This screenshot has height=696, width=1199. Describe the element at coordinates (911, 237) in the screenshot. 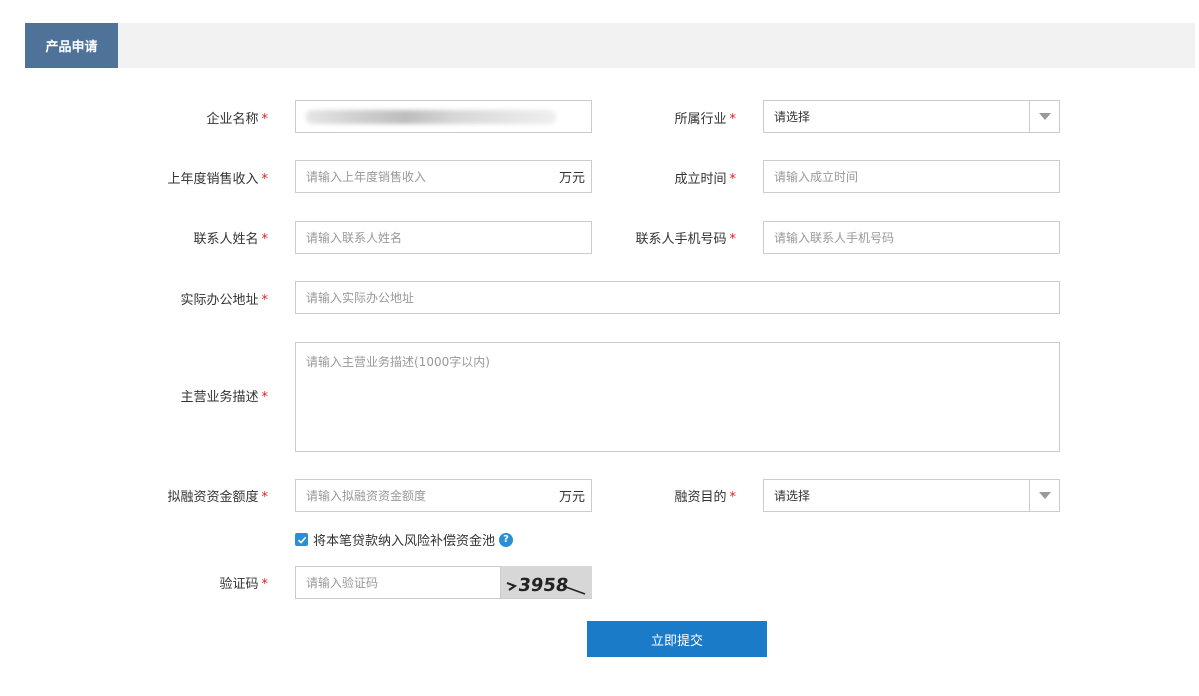

I see `contact-phone-field: 请输入联系人手机号码` at that location.